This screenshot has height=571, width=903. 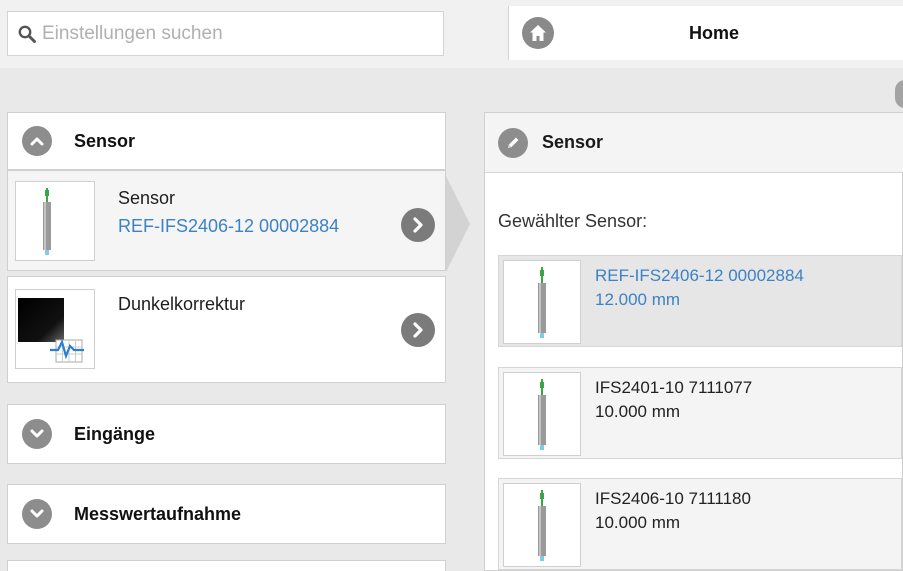 I want to click on chevron-up-icon, so click(x=37, y=141).